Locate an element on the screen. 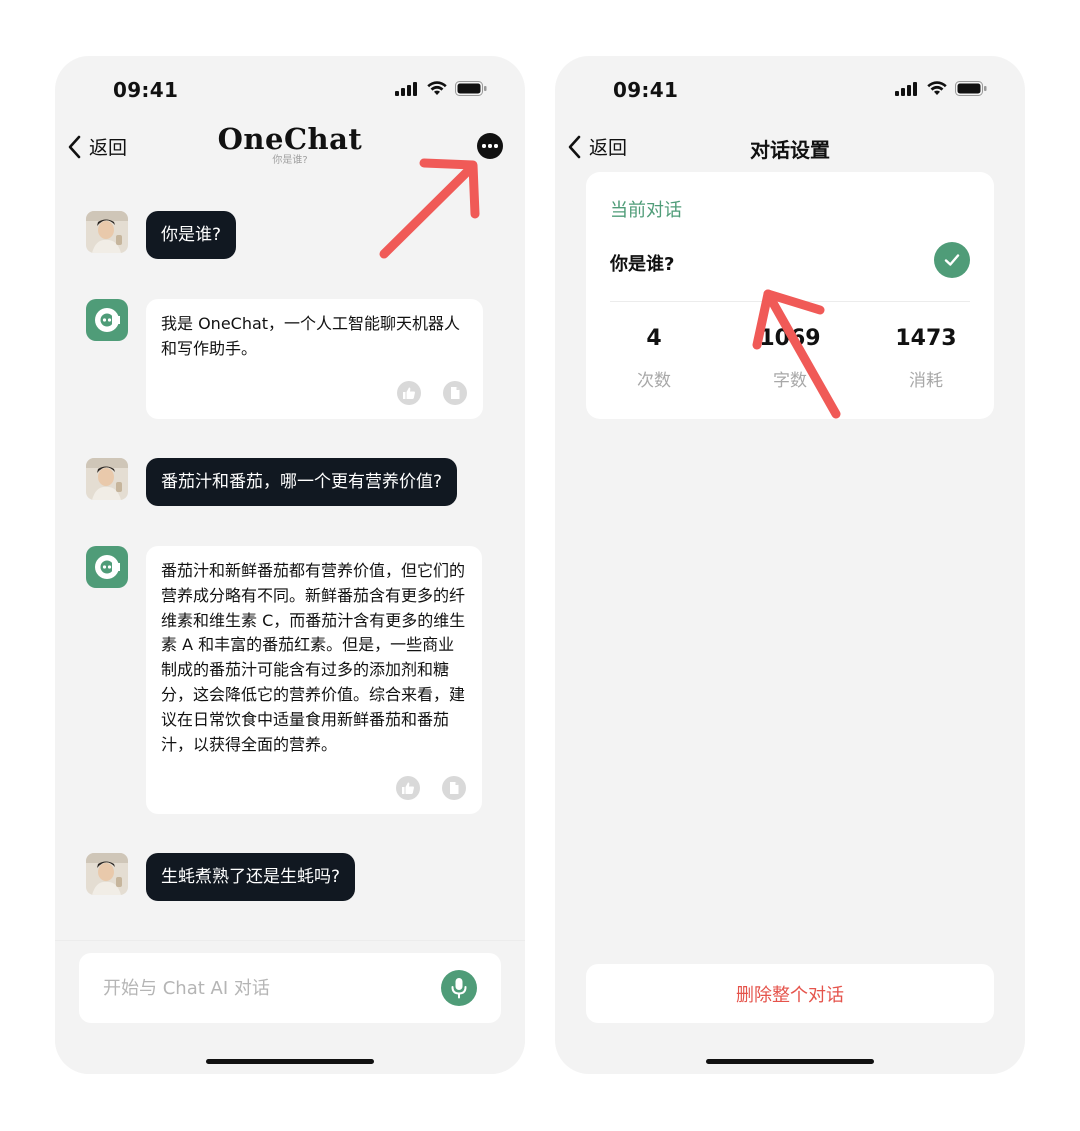  stat-label: 字数 is located at coordinates (790, 381).